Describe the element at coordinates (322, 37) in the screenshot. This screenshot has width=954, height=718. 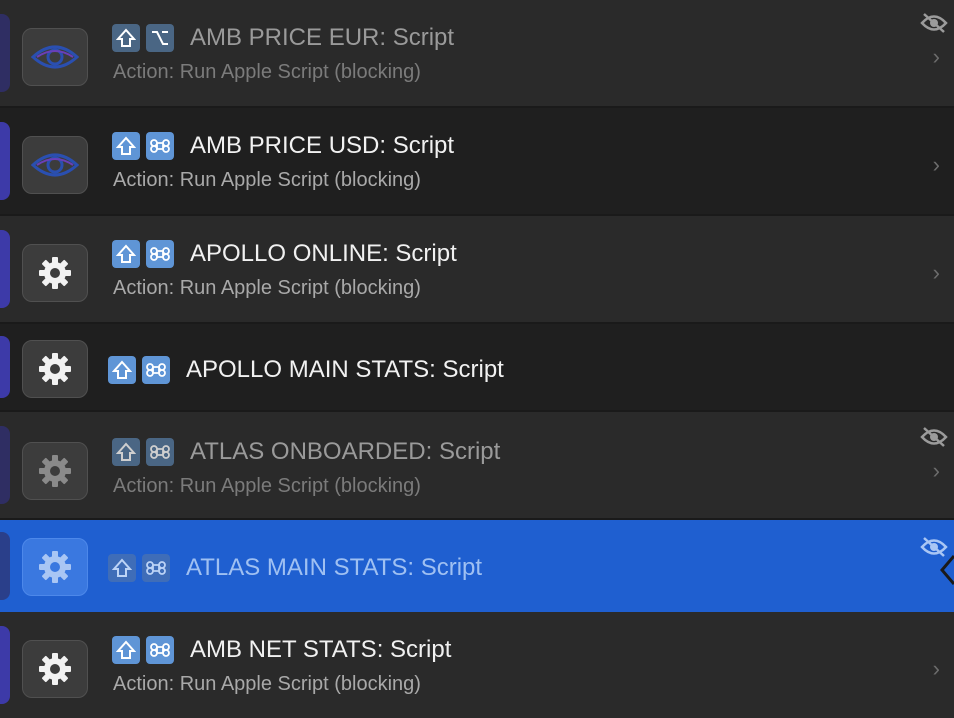
I see `macro-title: AMB PRICE EUR: Script` at that location.